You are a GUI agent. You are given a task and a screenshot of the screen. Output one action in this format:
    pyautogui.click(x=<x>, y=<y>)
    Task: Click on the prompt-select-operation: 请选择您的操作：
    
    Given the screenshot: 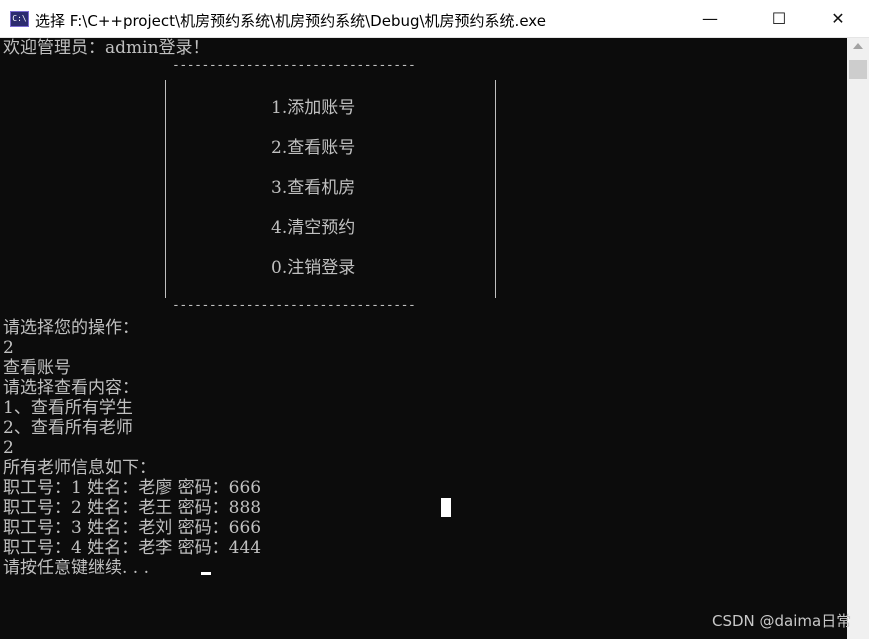 What is the action you would take?
    pyautogui.click(x=71, y=328)
    